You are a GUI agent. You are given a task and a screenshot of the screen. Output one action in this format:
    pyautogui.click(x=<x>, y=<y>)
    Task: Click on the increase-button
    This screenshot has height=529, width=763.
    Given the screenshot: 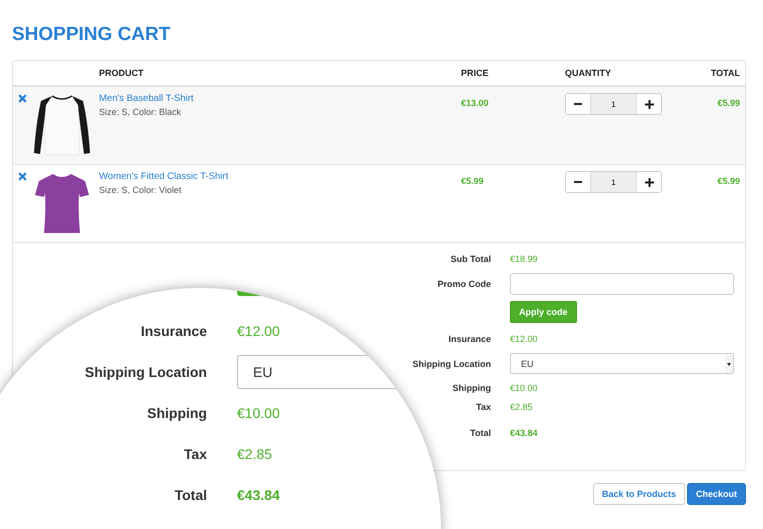 What is the action you would take?
    pyautogui.click(x=649, y=104)
    